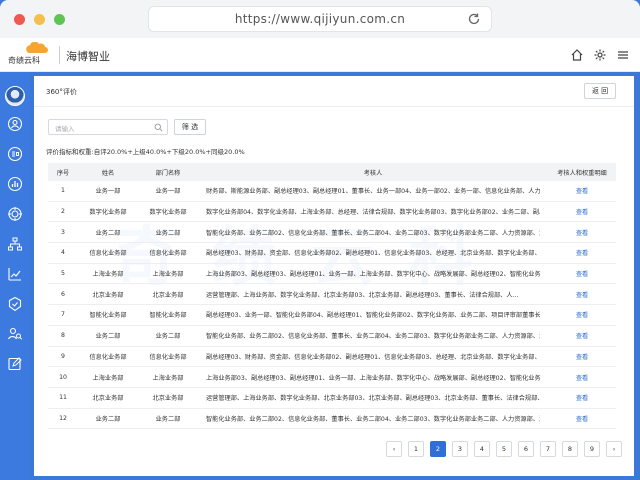 The height and width of the screenshot is (480, 640). Describe the element at coordinates (108, 173) in the screenshot. I see `col-header-name: 姓名` at that location.